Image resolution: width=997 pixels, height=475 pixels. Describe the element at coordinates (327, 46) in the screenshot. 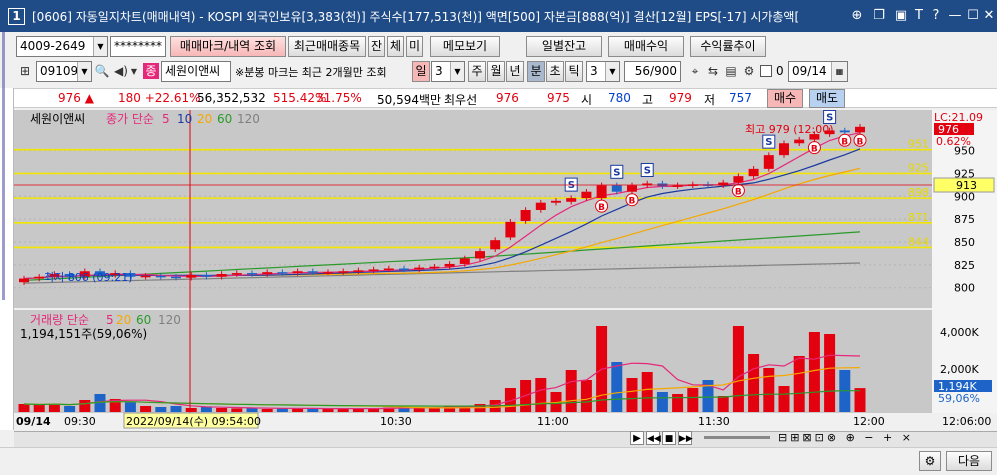

I see `tab-recent-trades: 최근매매종목` at that location.